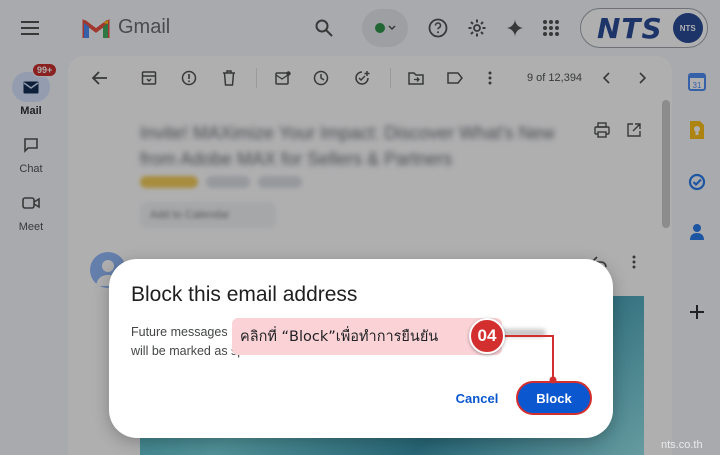 This screenshot has height=455, width=720. Describe the element at coordinates (244, 294) in the screenshot. I see `dialog-title: Block this email address` at that location.